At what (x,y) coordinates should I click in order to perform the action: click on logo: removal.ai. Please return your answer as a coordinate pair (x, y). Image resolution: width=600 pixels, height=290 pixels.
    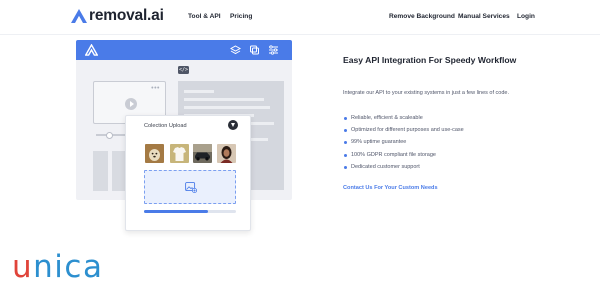
    Looking at the image, I should click on (117, 16).